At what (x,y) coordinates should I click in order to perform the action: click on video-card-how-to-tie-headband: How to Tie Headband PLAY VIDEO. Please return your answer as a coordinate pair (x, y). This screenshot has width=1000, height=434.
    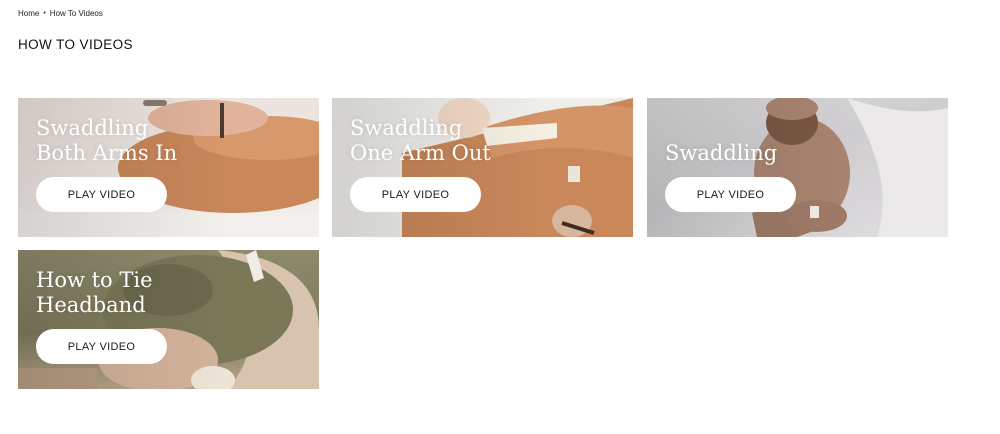
    Looking at the image, I should click on (168, 319).